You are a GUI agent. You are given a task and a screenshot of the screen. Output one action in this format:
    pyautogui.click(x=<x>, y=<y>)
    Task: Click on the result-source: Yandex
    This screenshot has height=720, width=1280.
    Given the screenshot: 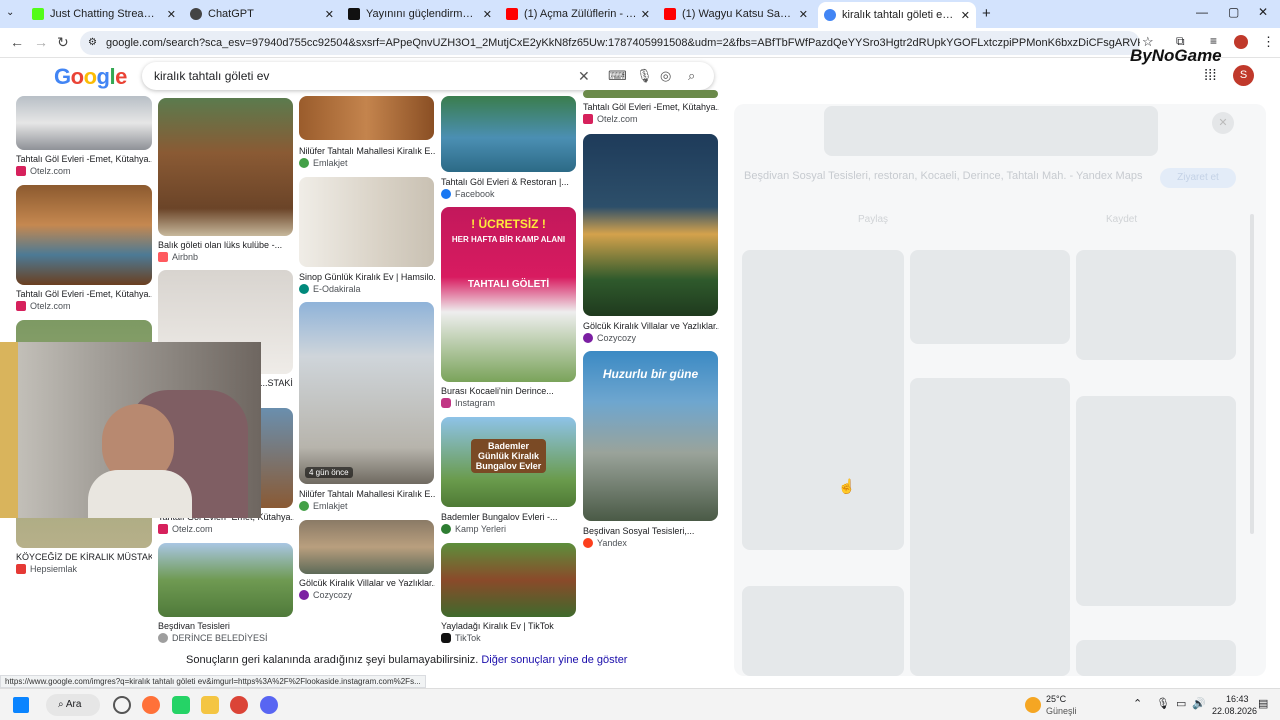 What is the action you would take?
    pyautogui.click(x=605, y=543)
    